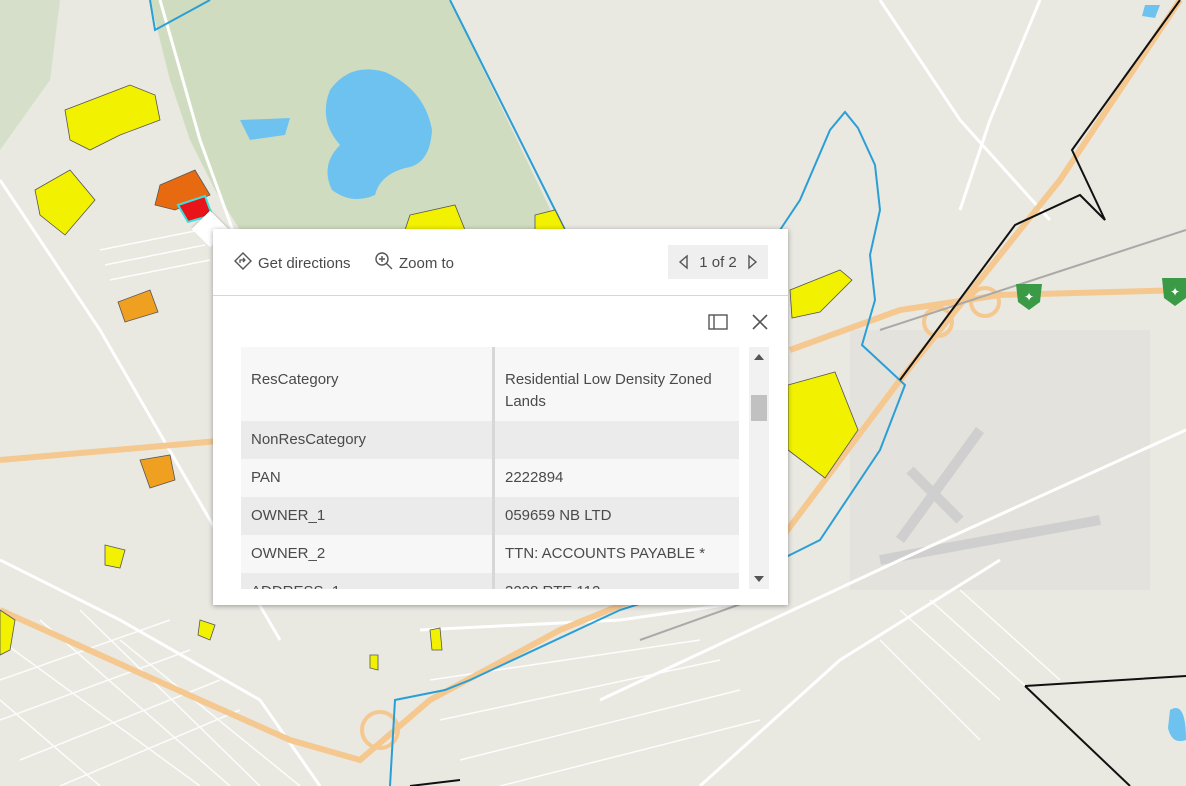  I want to click on field-name: NonResCategory, so click(368, 440).